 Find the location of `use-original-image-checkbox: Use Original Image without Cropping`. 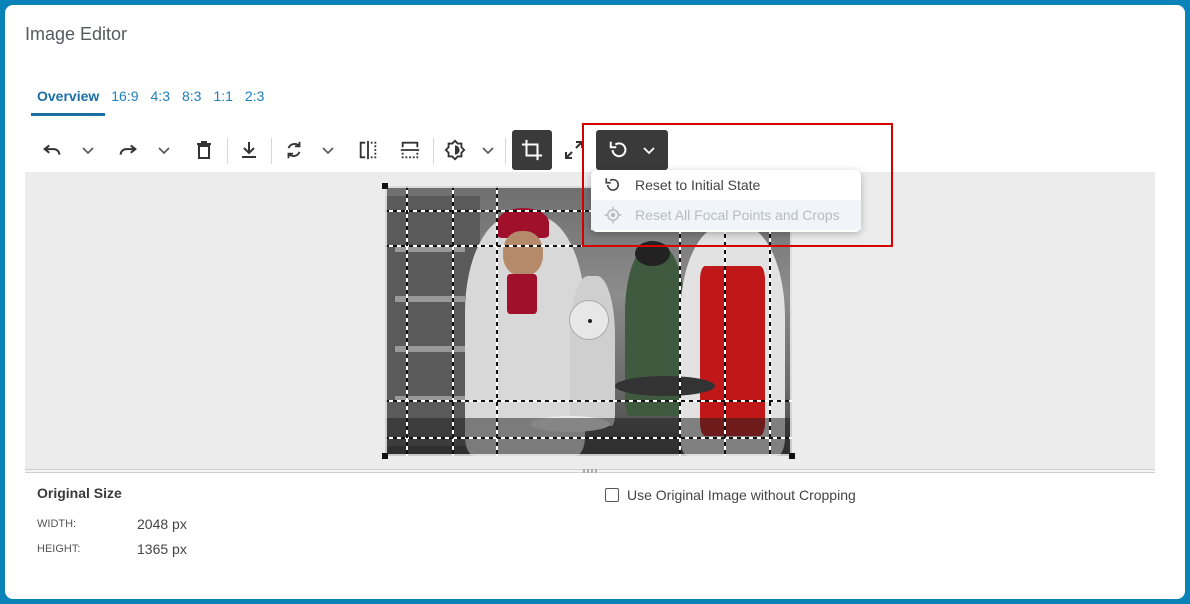

use-original-image-checkbox: Use Original Image without Cropping is located at coordinates (730, 495).